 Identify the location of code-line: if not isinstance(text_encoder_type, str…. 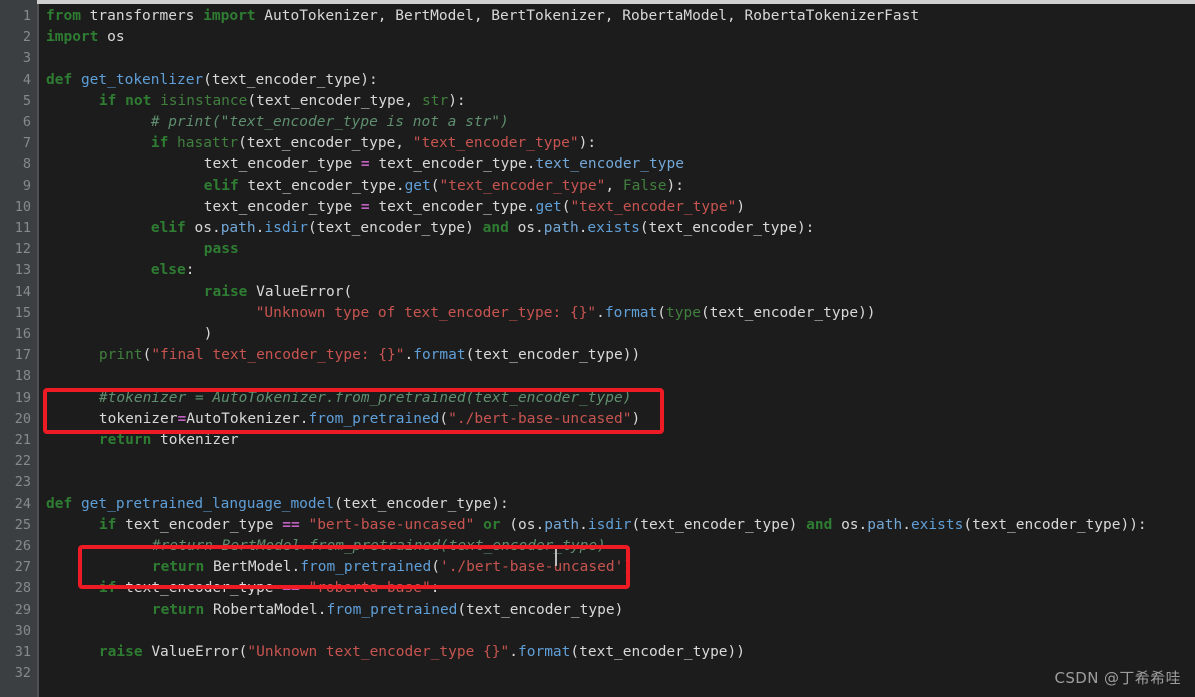
(256, 101).